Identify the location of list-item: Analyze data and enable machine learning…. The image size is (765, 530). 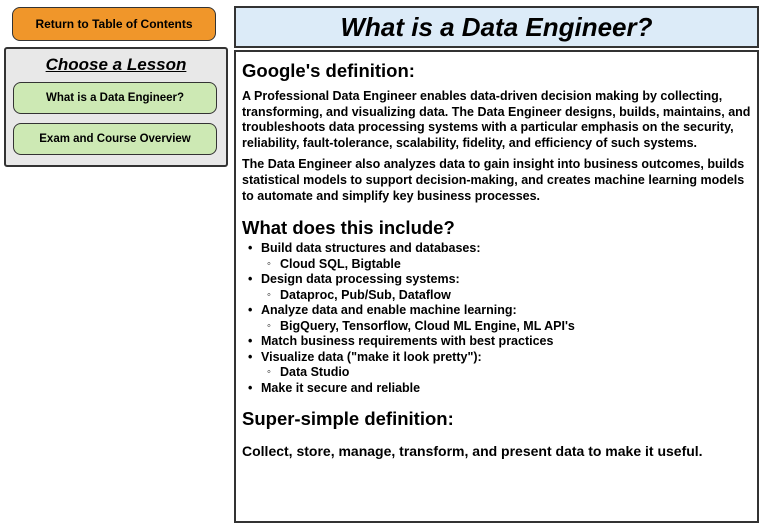
(499, 318).